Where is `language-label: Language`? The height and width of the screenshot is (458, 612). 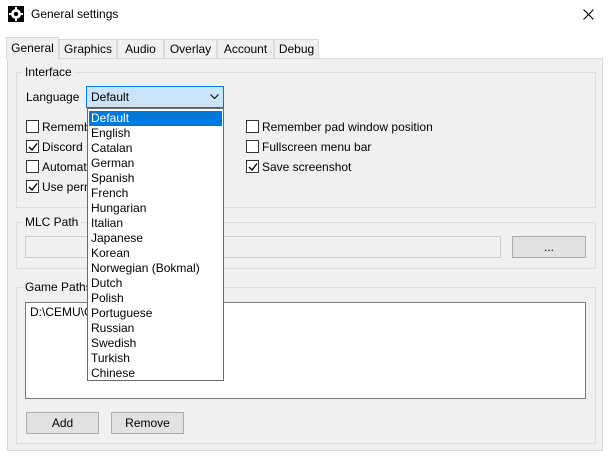 language-label: Language is located at coordinates (53, 97).